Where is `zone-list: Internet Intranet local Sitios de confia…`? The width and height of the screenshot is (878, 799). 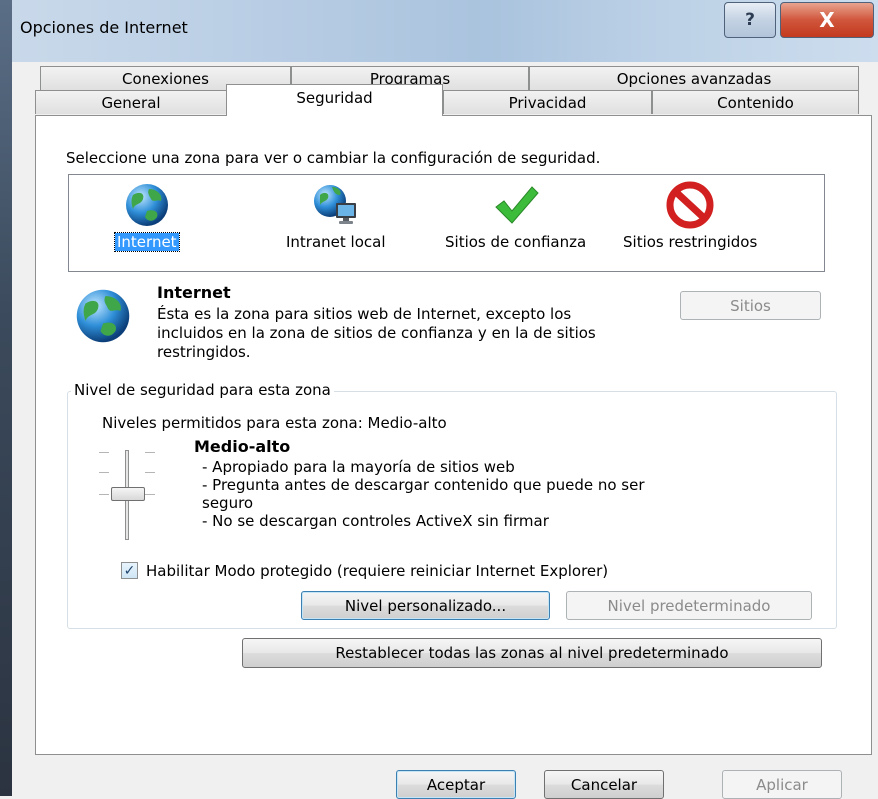 zone-list: Internet Intranet local Sitios de confia… is located at coordinates (446, 223).